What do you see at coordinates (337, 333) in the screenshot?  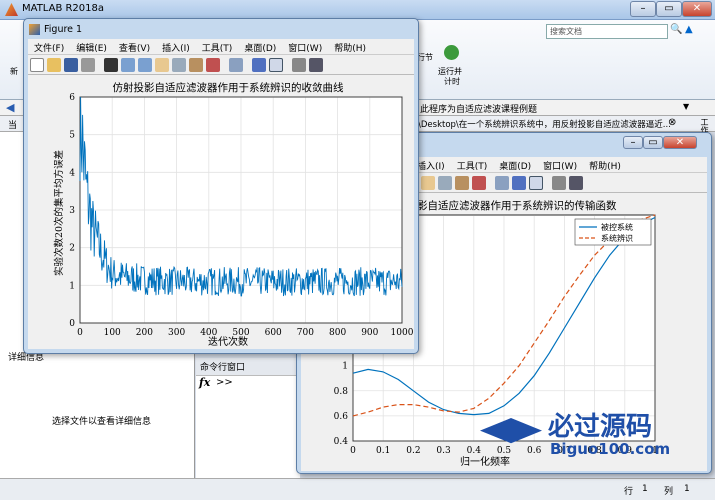 I see `x-tick-label: 800` at bounding box center [337, 333].